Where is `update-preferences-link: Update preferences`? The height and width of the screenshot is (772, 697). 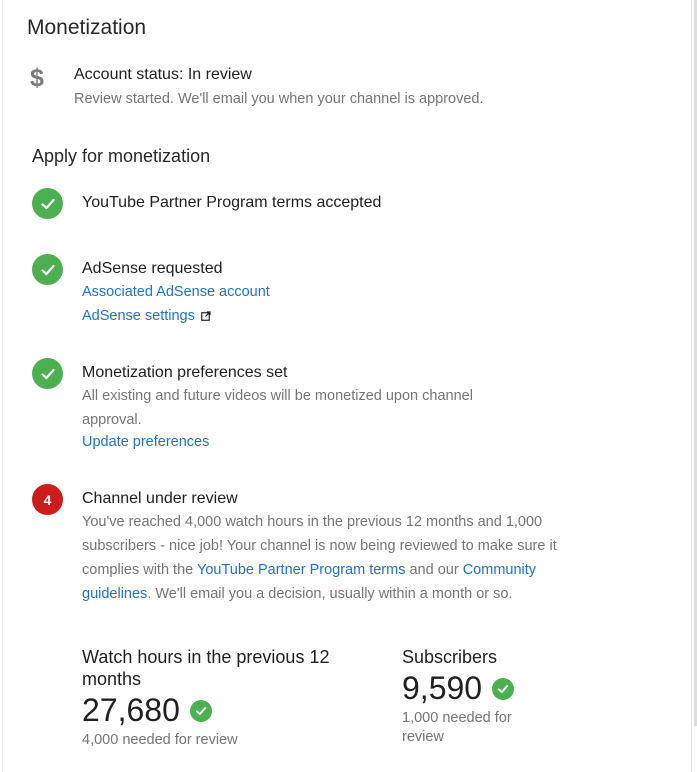
update-preferences-link: Update preferences is located at coordinates (145, 442).